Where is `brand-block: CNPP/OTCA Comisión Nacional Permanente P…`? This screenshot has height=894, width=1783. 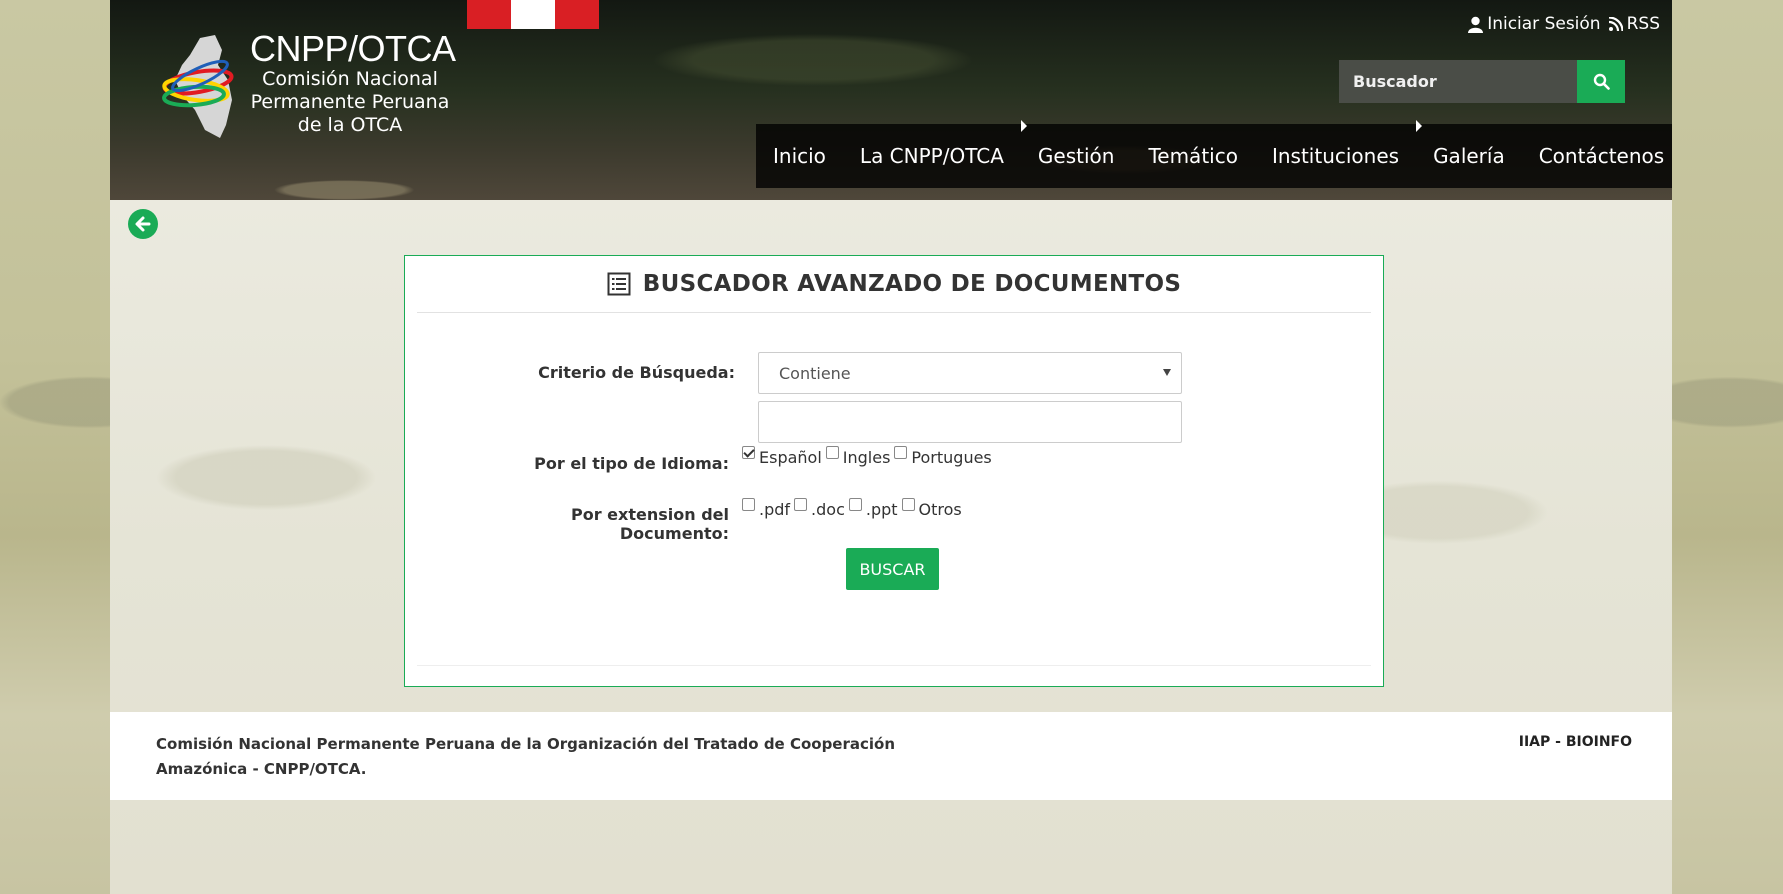
brand-block: CNPP/OTCA Comisión Nacional Permanente P… is located at coordinates (353, 82).